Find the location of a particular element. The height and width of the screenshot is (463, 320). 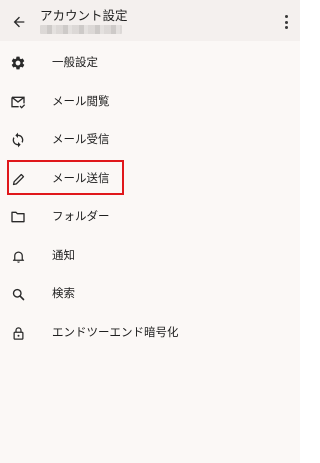

menu-item-mail-reading: メール閲覧 is located at coordinates (150, 101).